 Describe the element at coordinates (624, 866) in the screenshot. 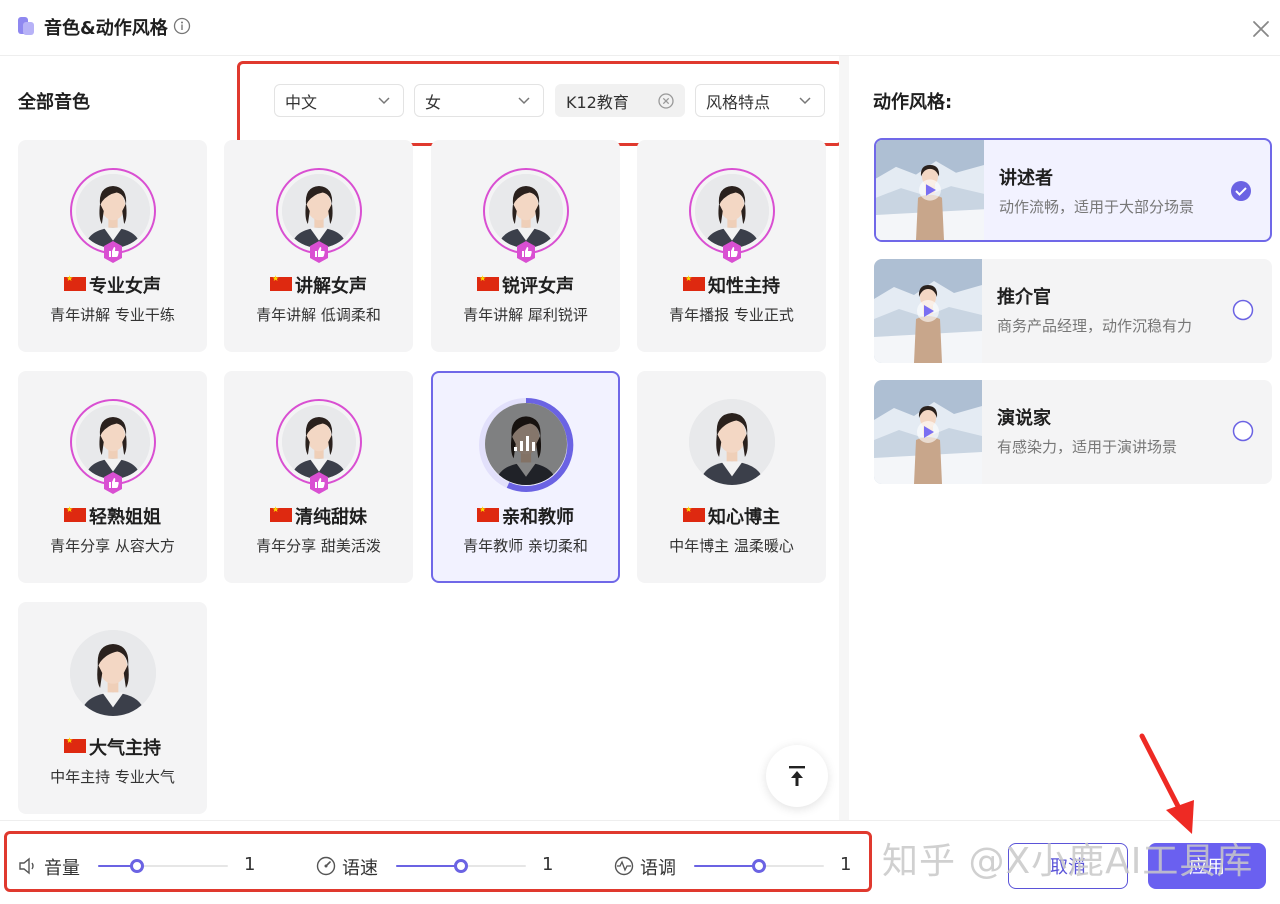

I see `pitch-icon` at that location.